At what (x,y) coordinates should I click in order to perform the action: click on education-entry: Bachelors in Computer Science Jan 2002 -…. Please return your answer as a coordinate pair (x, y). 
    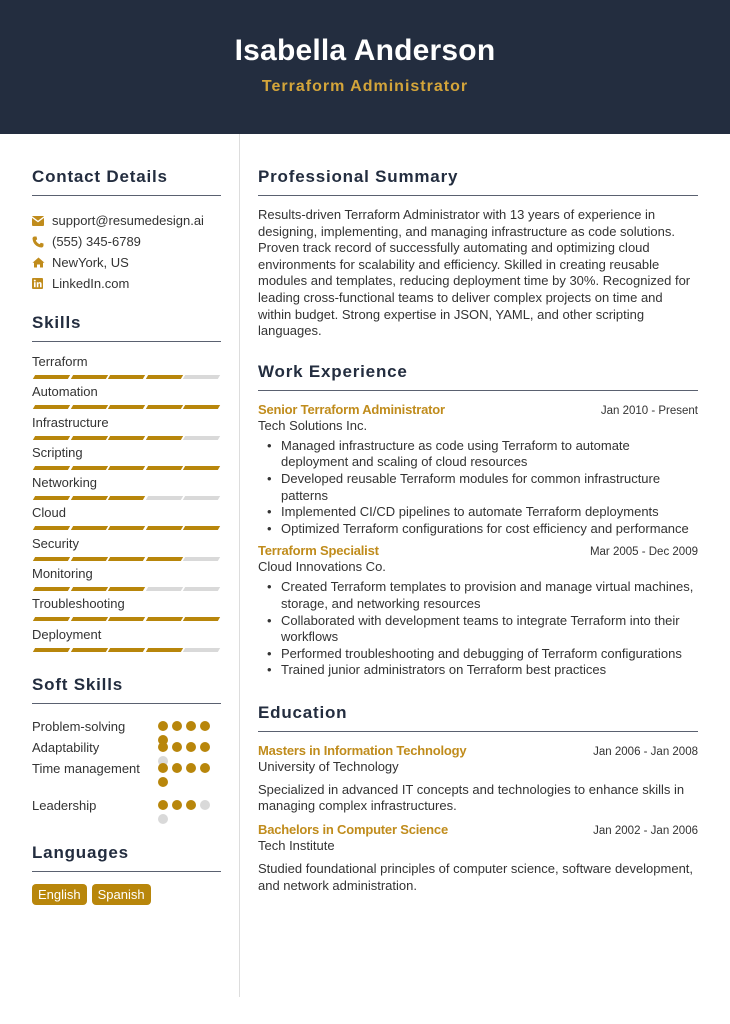
    Looking at the image, I should click on (478, 858).